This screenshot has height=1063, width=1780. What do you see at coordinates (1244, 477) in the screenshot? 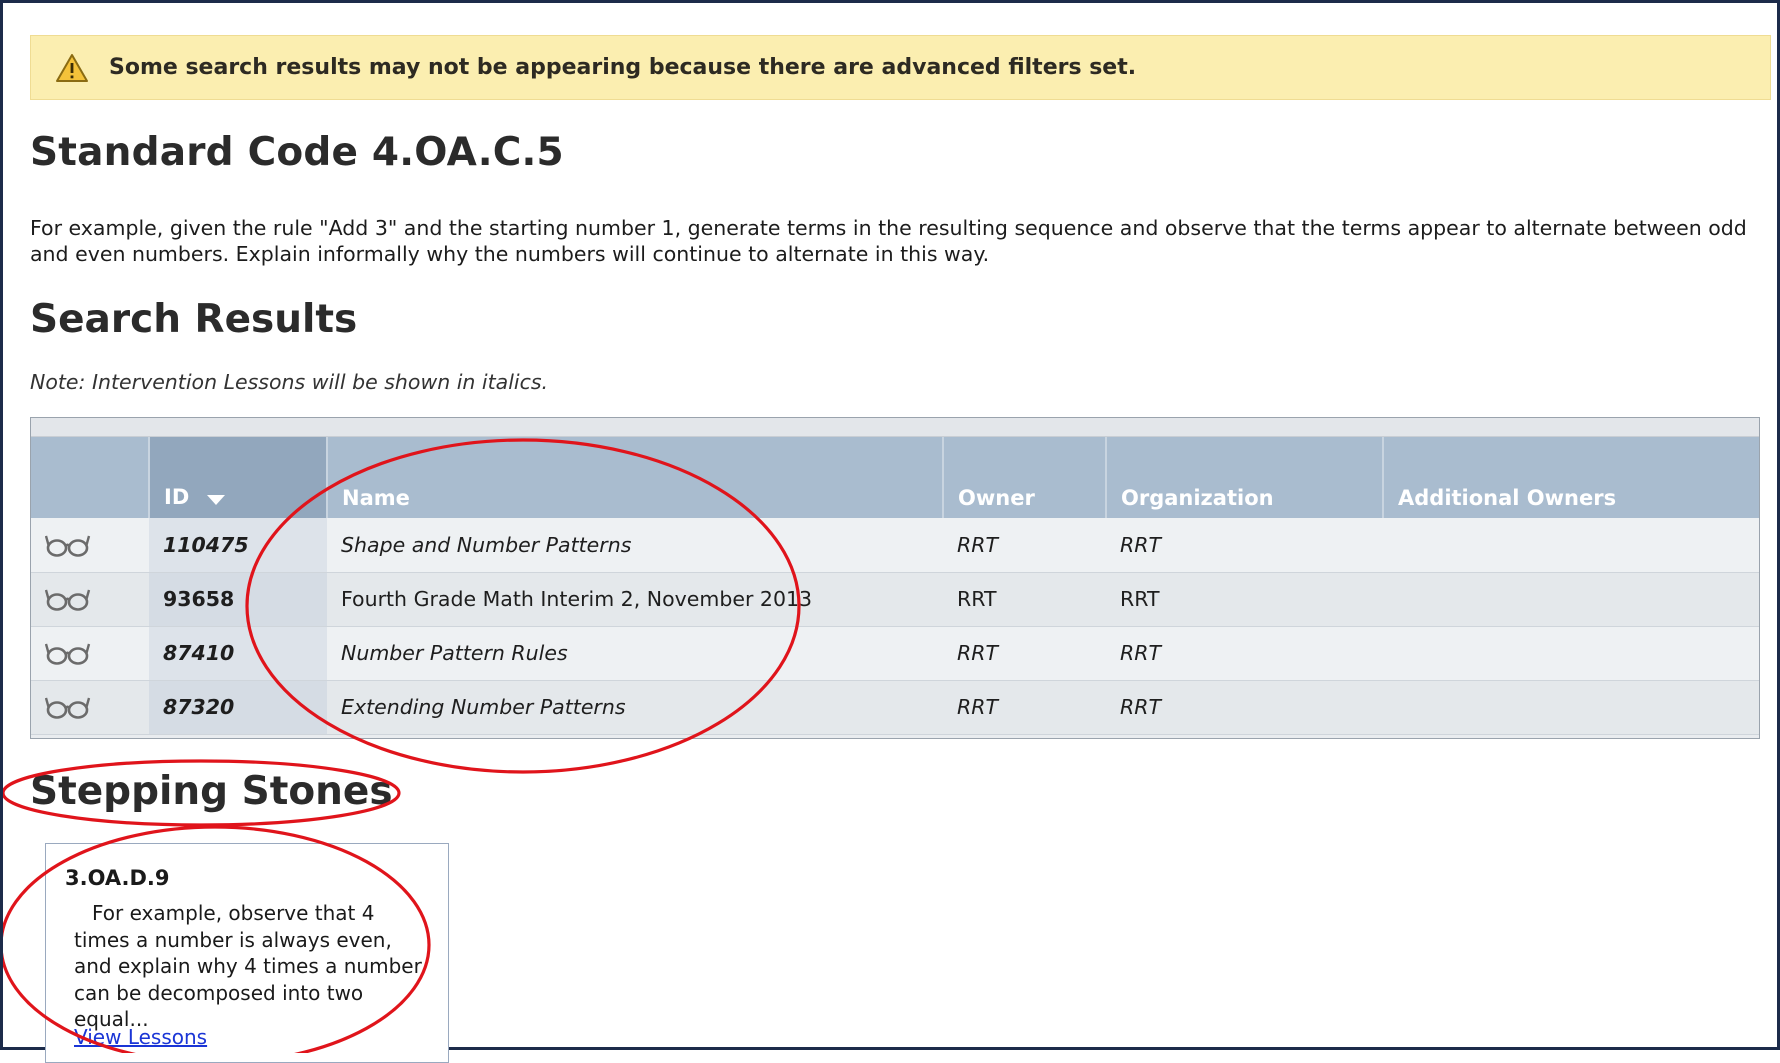
I see `column-header-organization: Organization` at bounding box center [1244, 477].